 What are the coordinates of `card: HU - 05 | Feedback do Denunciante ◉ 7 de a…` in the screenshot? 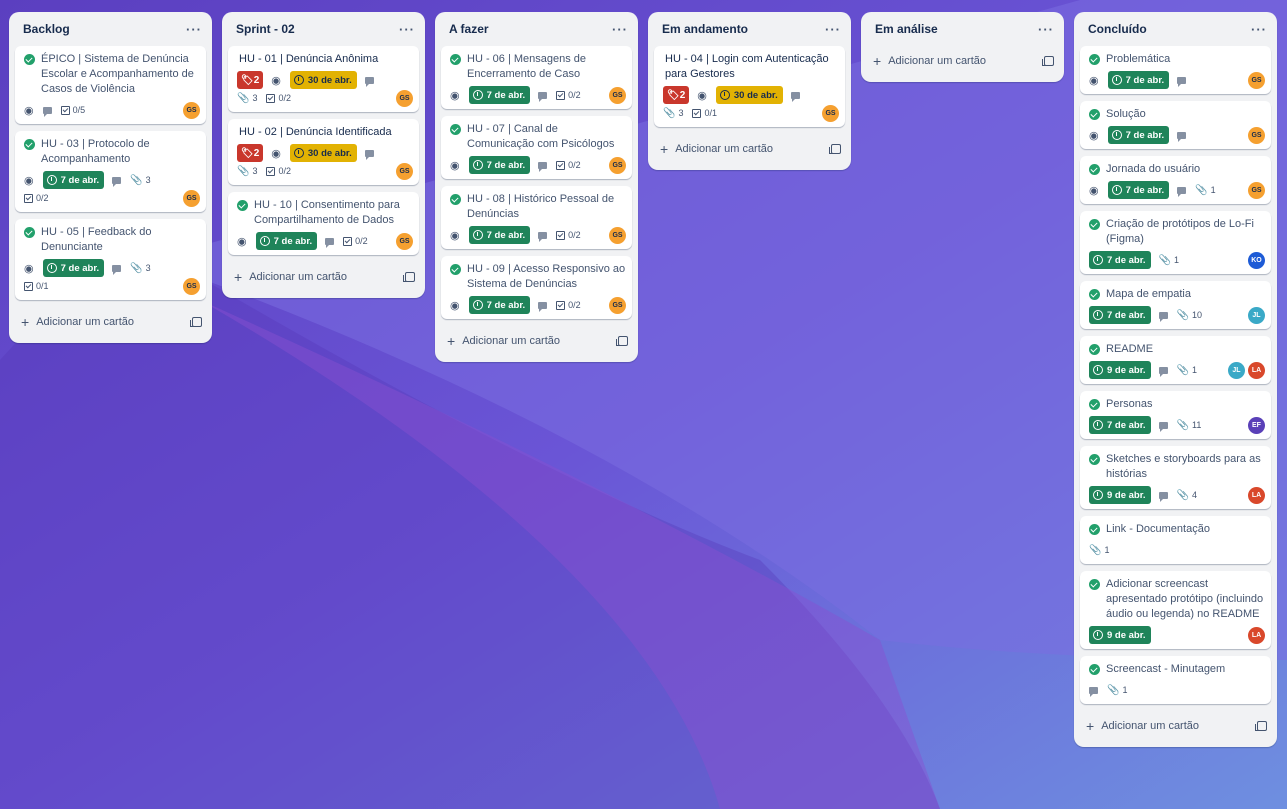 It's located at (110, 259).